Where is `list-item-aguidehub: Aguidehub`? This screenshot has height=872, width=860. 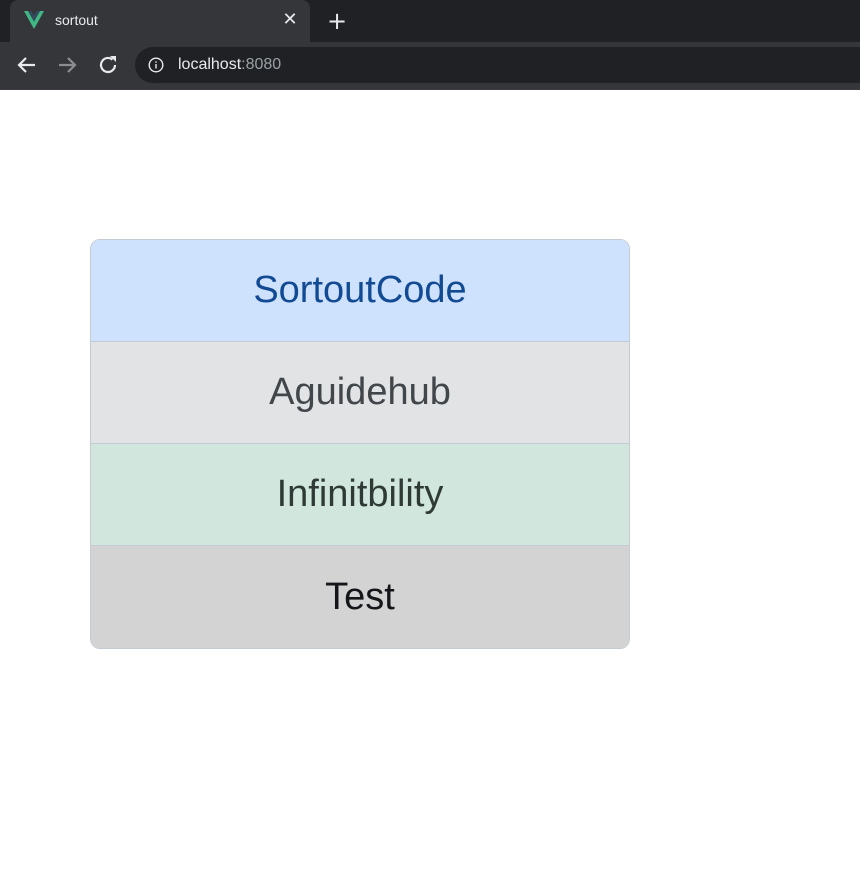
list-item-aguidehub: Aguidehub is located at coordinates (360, 393).